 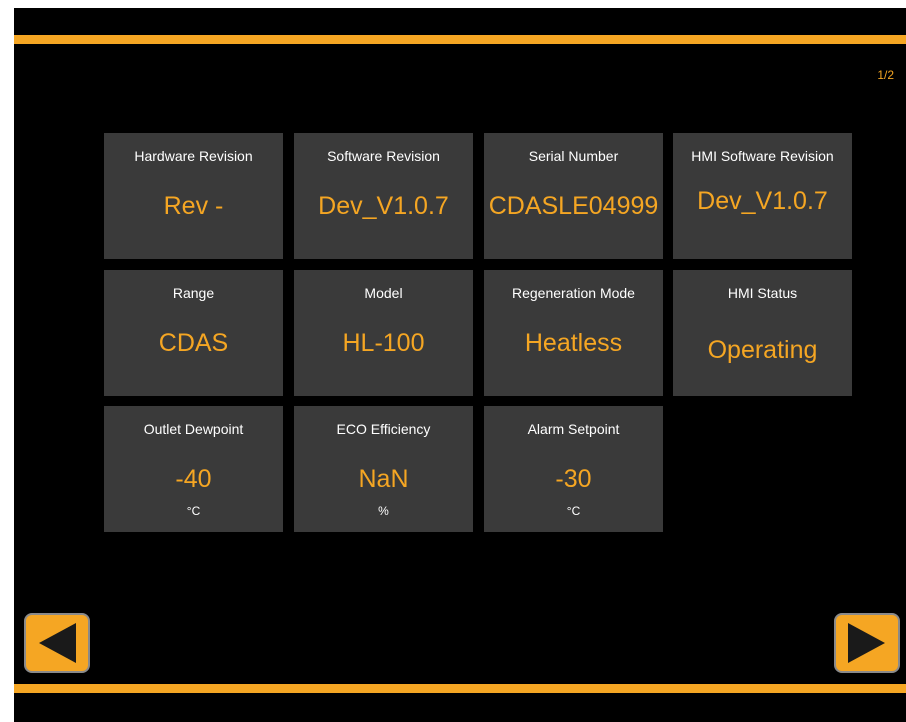 I want to click on tile-label: Hardware Revision, so click(x=193, y=156).